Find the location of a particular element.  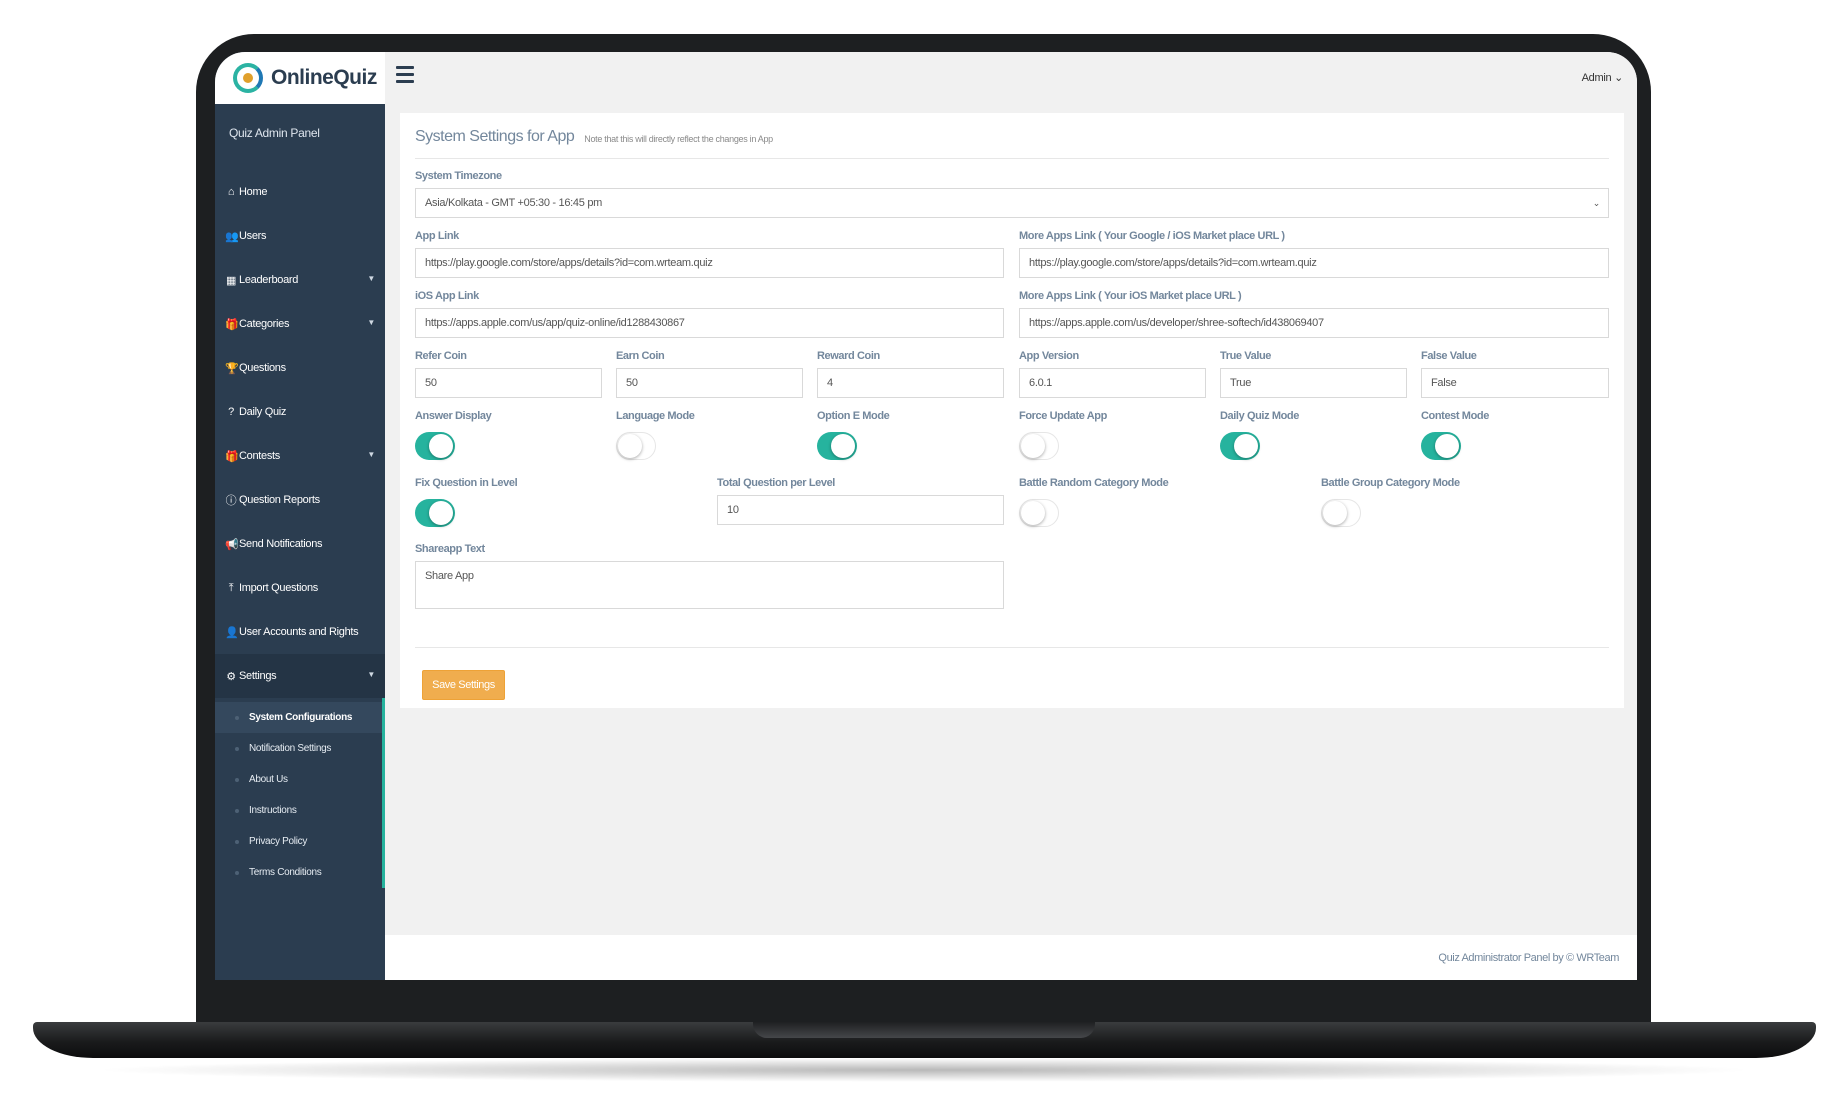

daily-quiz-mode-toggle is located at coordinates (1240, 446).